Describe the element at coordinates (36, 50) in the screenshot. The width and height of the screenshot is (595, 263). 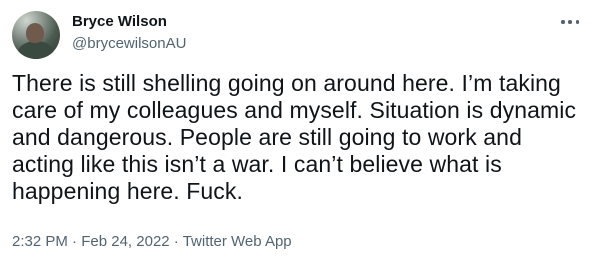
I see `avatar-body-shape` at that location.